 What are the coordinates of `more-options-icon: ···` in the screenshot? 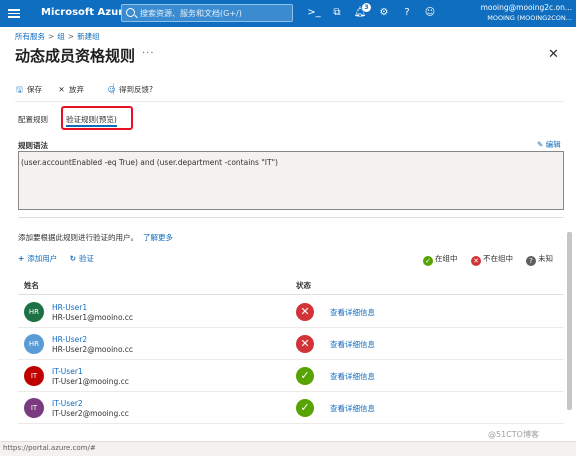 It's located at (148, 53).